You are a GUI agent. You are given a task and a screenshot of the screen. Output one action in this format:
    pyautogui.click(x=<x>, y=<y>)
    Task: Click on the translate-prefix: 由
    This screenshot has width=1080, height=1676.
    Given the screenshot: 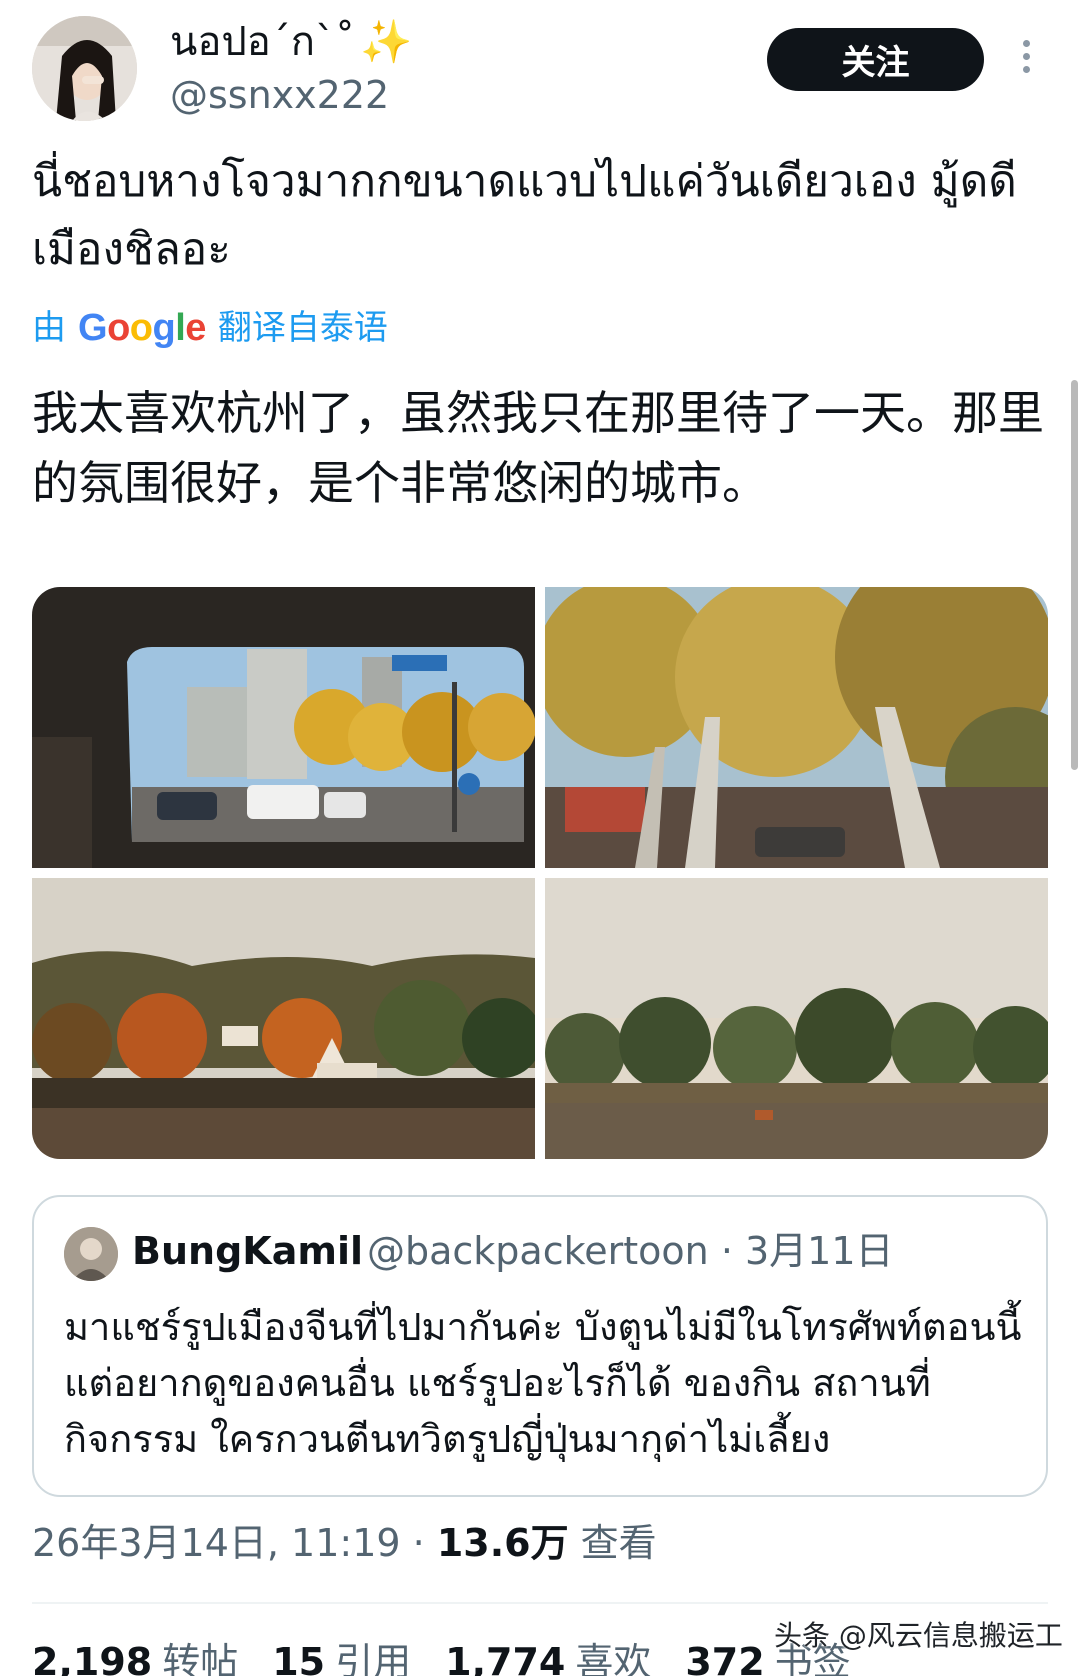 What is the action you would take?
    pyautogui.click(x=49, y=328)
    